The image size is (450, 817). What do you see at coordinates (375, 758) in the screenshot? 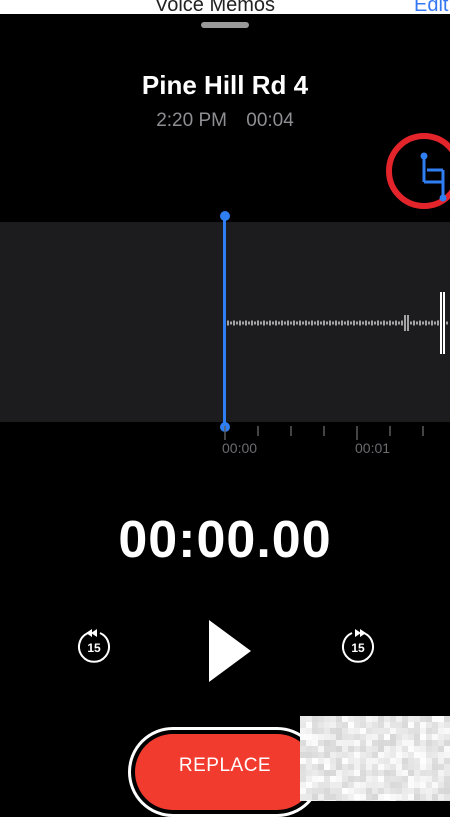
I see `blurred-overlay-patch` at bounding box center [375, 758].